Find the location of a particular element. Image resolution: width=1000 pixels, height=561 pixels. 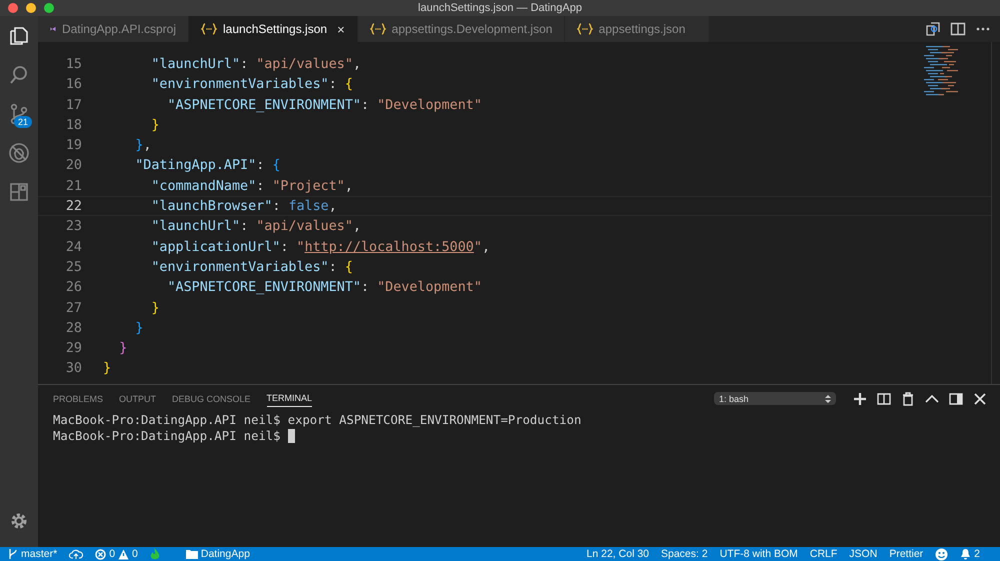

extensions-icon is located at coordinates (19, 191).